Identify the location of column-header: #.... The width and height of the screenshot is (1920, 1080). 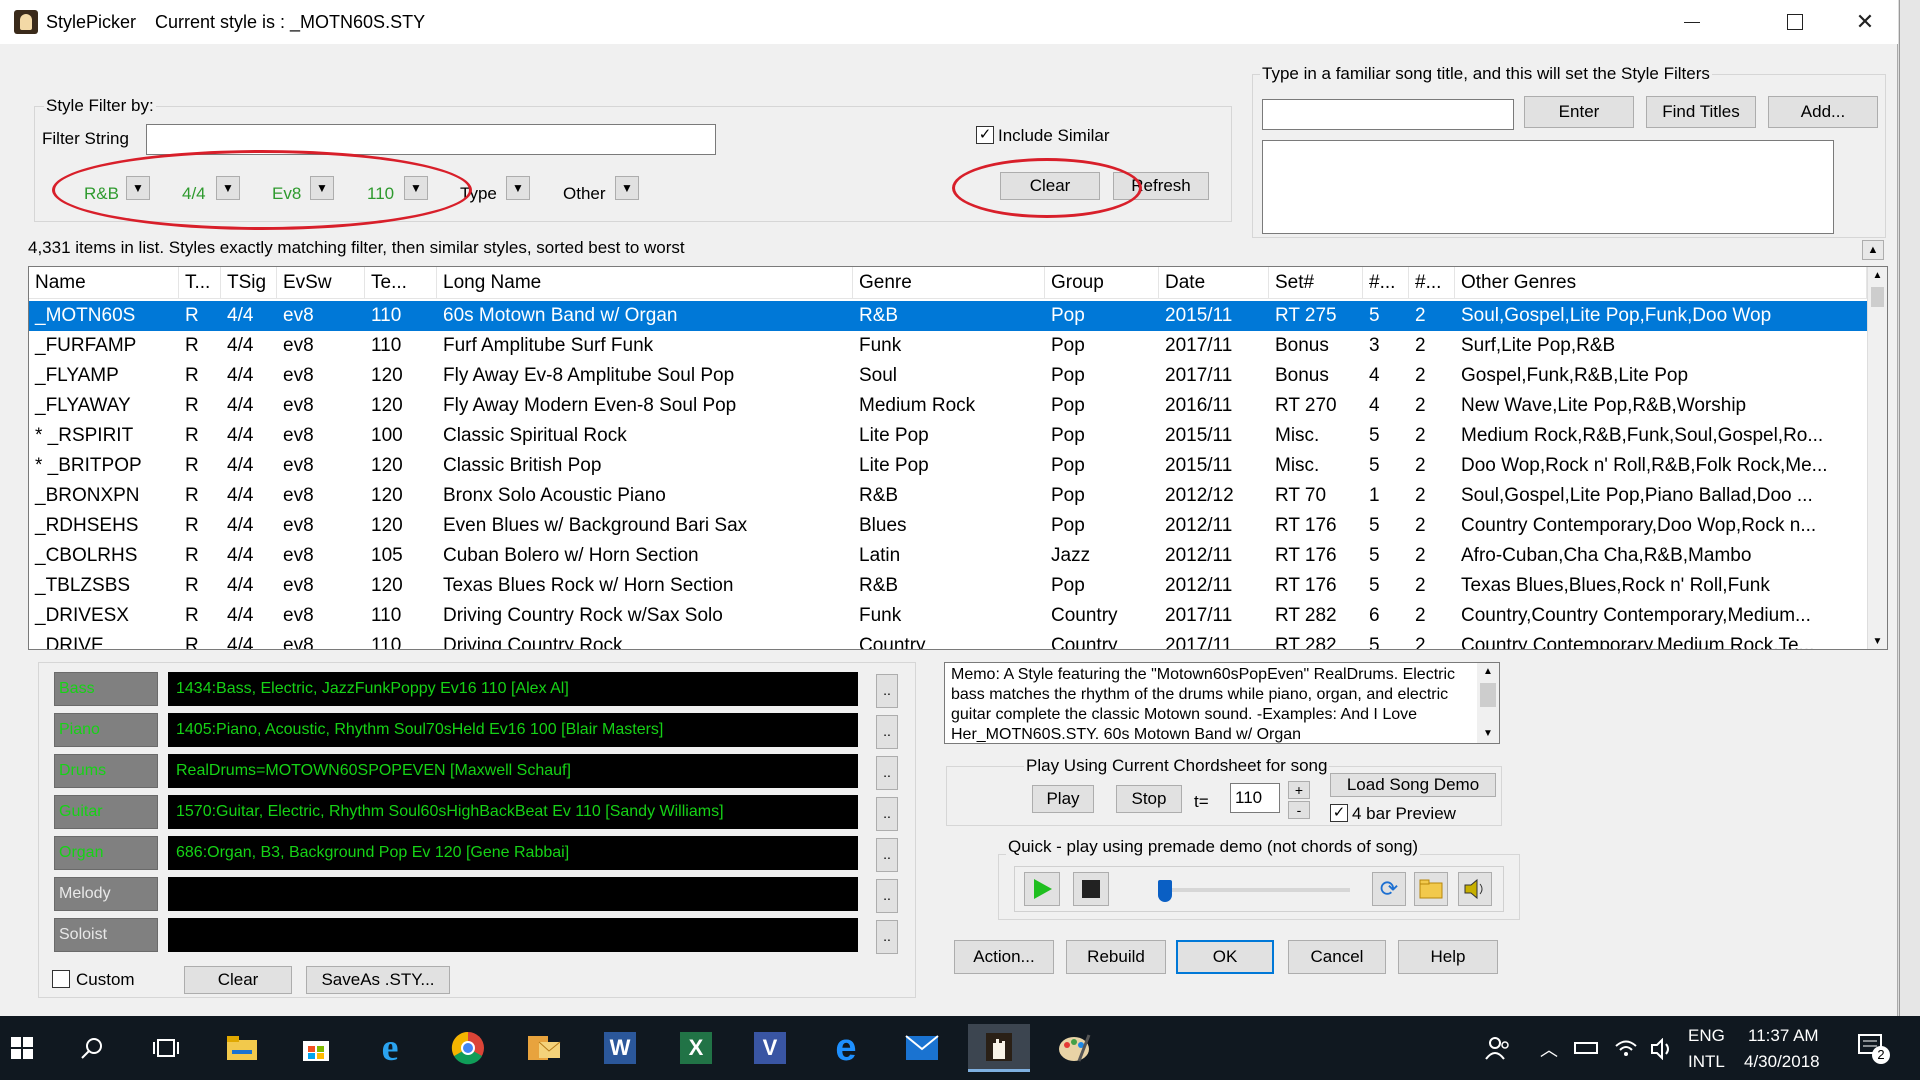
(1386, 283).